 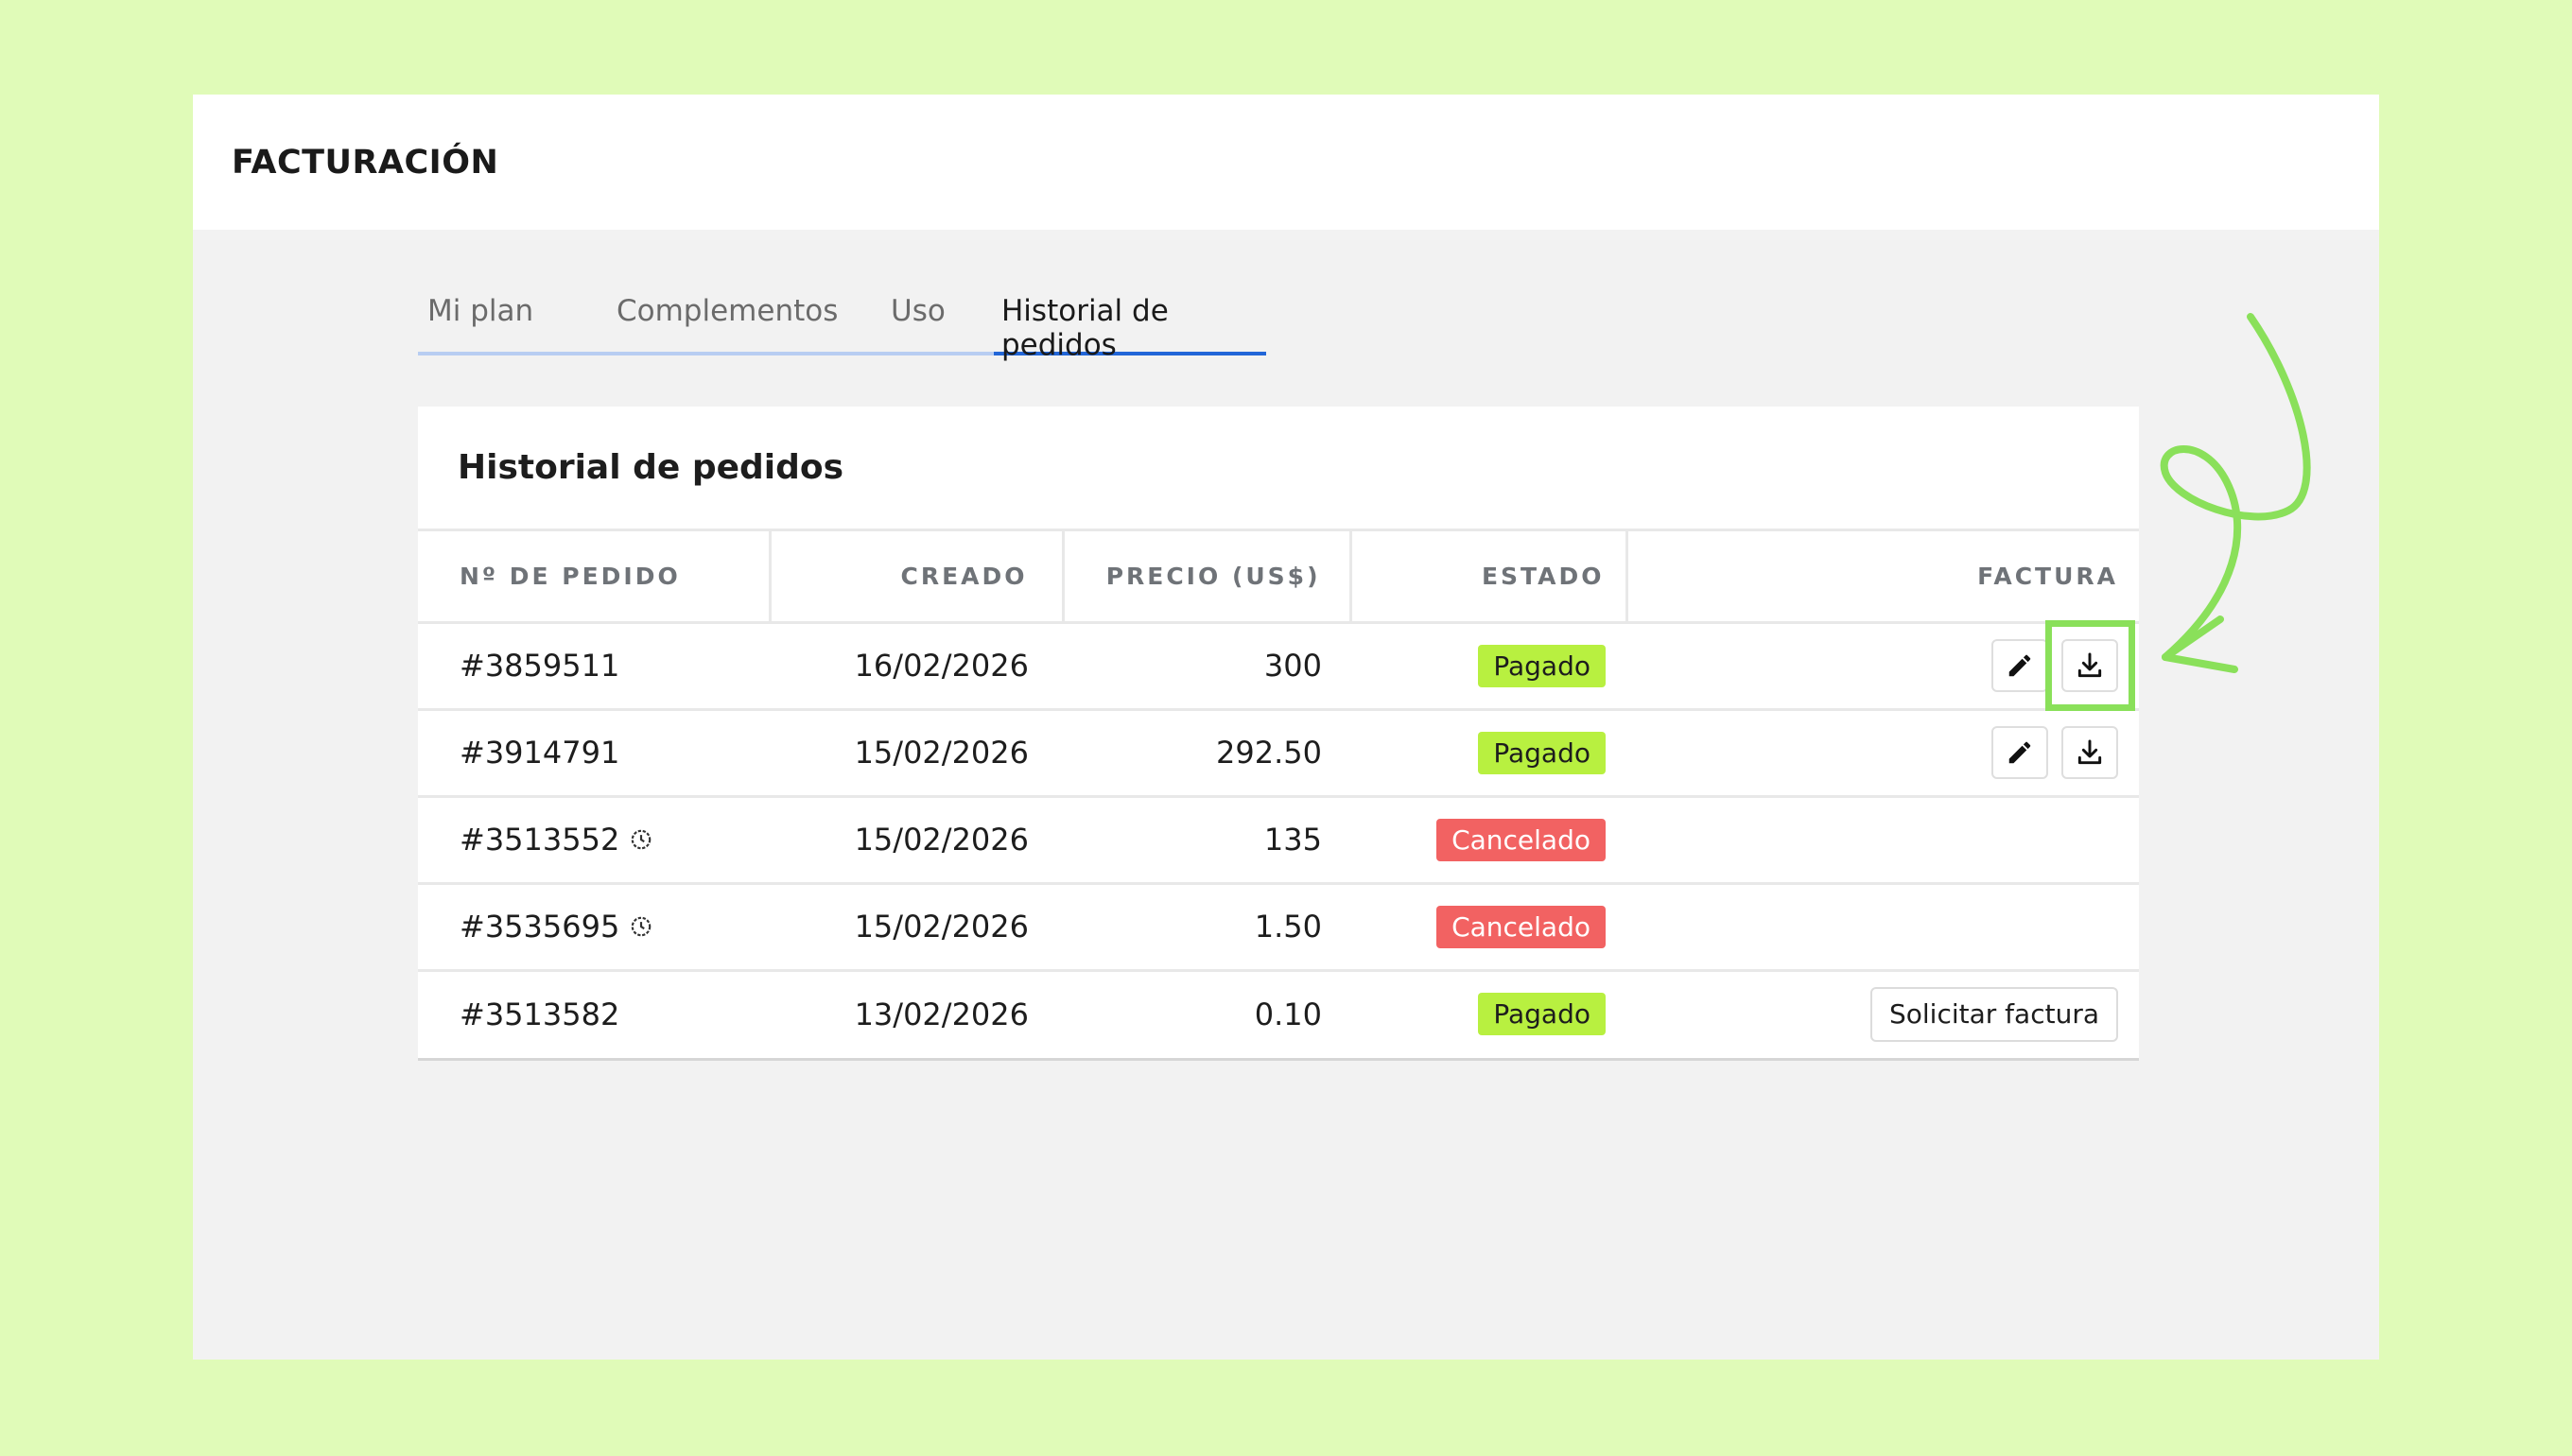 What do you see at coordinates (2235, 493) in the screenshot?
I see `annotation-arrow` at bounding box center [2235, 493].